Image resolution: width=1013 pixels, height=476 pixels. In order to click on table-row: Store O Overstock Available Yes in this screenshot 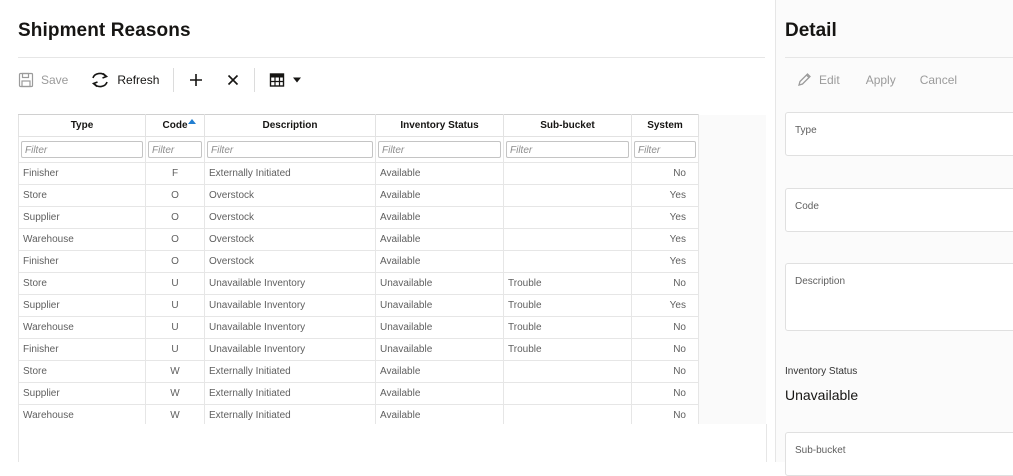, I will do `click(392, 195)`.